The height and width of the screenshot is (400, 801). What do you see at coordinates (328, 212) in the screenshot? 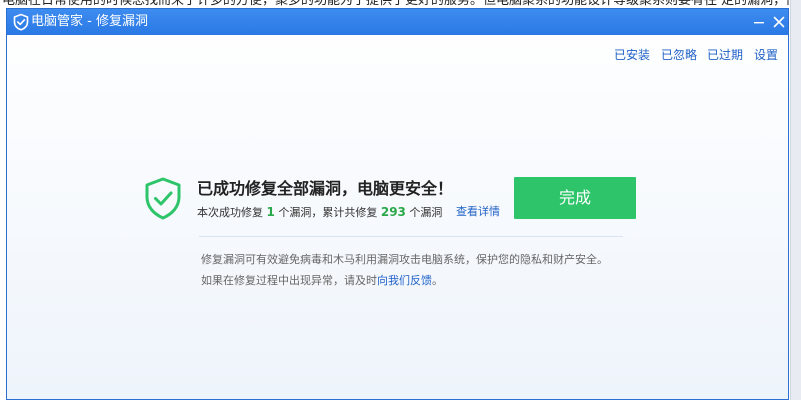
I see `detail-middle: 个漏洞，累计共修复` at bounding box center [328, 212].